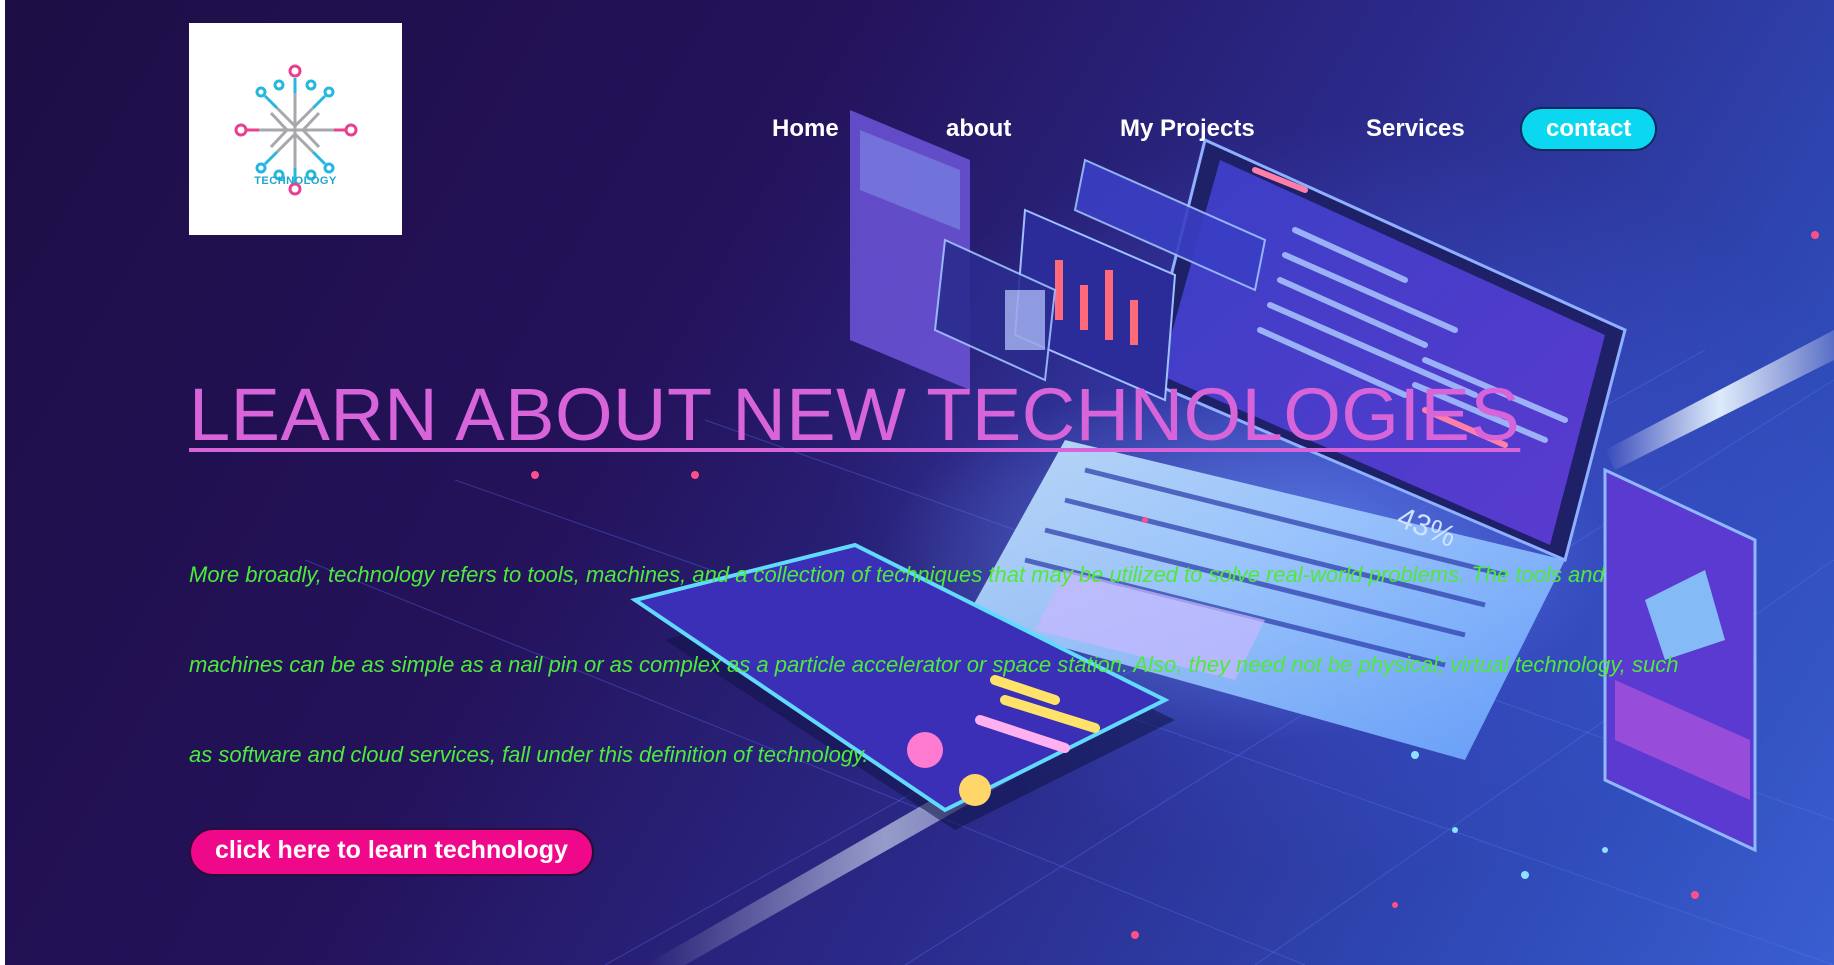 The width and height of the screenshot is (1834, 965). Describe the element at coordinates (1415, 129) in the screenshot. I see `nav-services: Services` at that location.